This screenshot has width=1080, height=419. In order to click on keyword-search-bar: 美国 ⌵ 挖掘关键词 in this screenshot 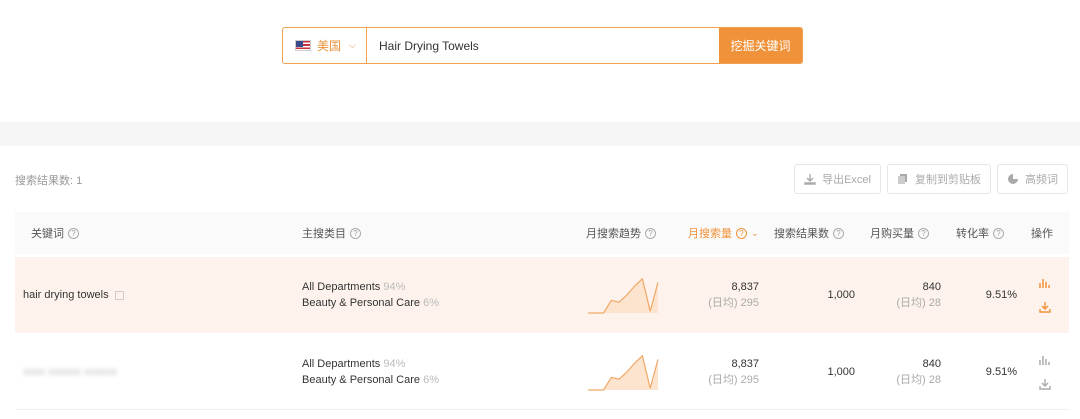, I will do `click(542, 45)`.